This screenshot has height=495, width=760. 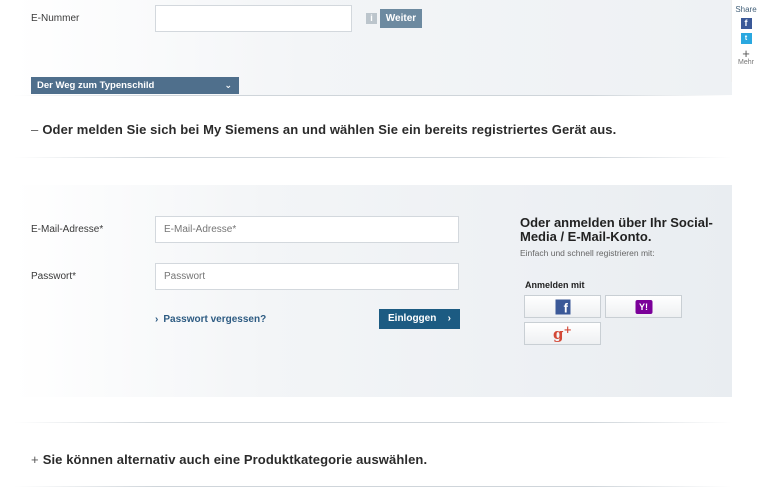 What do you see at coordinates (555, 285) in the screenshot?
I see `anmelden-mit-label: Anmelden mit` at bounding box center [555, 285].